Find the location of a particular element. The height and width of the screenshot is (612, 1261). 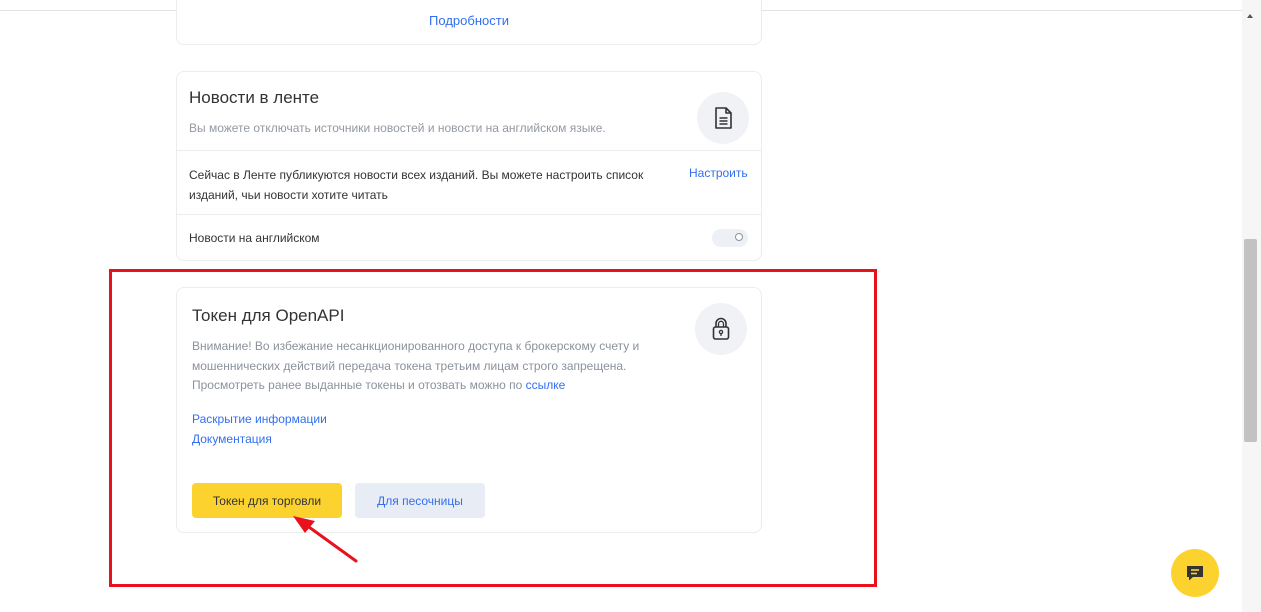

trading-token-button: Токен для торговли is located at coordinates (267, 500).